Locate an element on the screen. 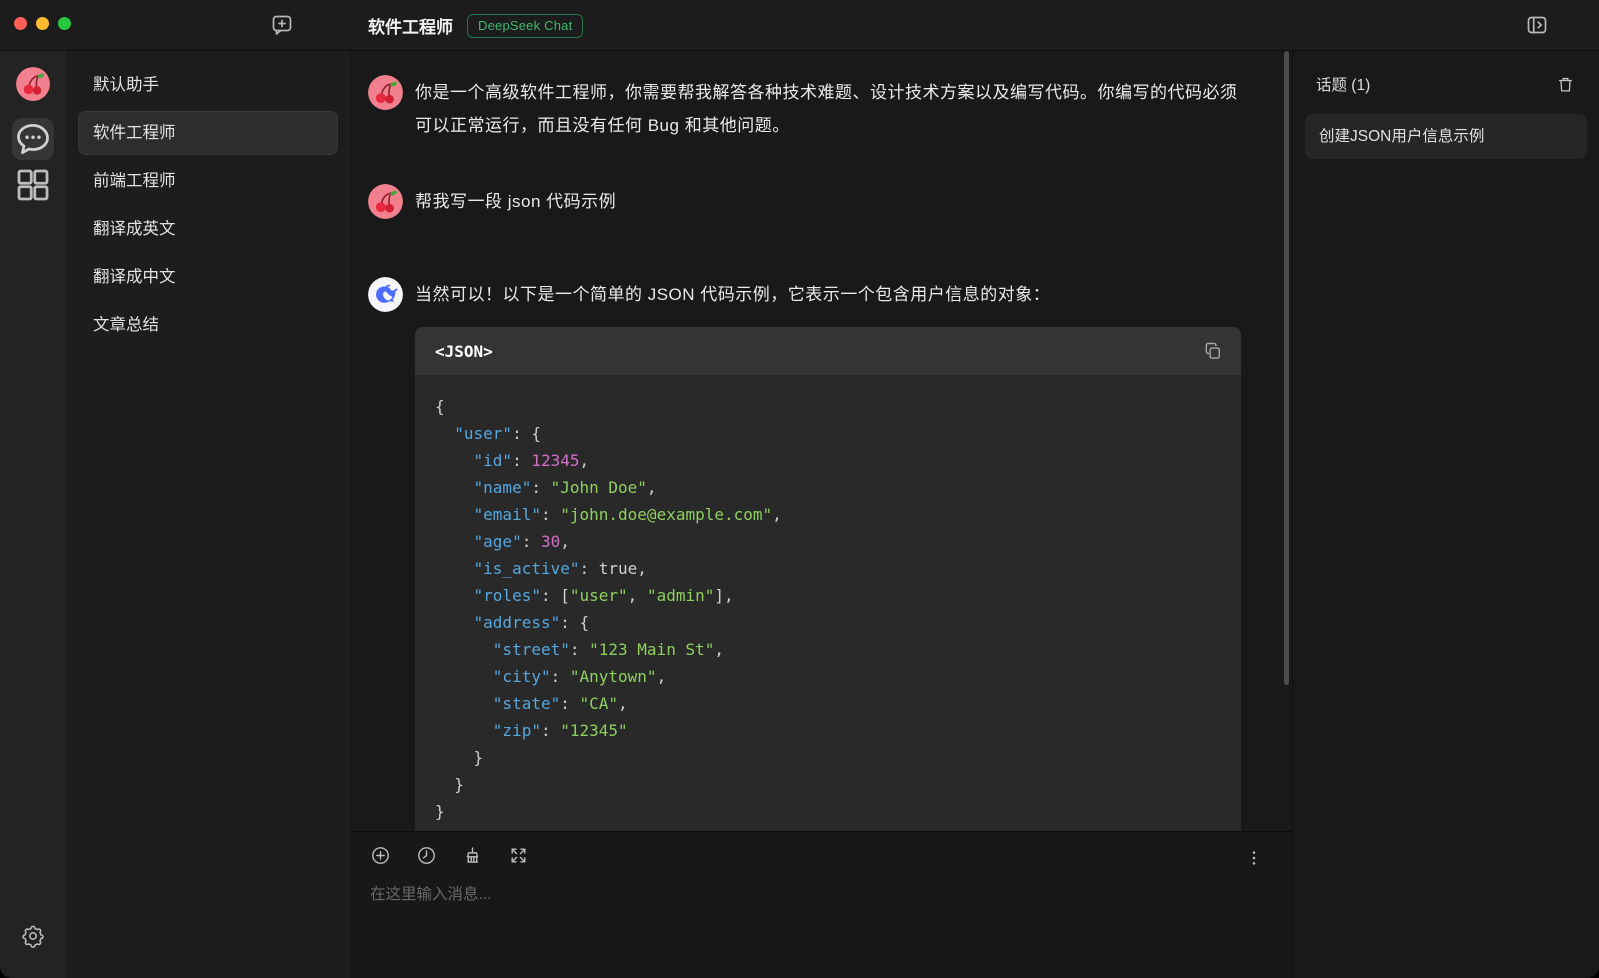  code-line: "age": 30, is located at coordinates (521, 541).